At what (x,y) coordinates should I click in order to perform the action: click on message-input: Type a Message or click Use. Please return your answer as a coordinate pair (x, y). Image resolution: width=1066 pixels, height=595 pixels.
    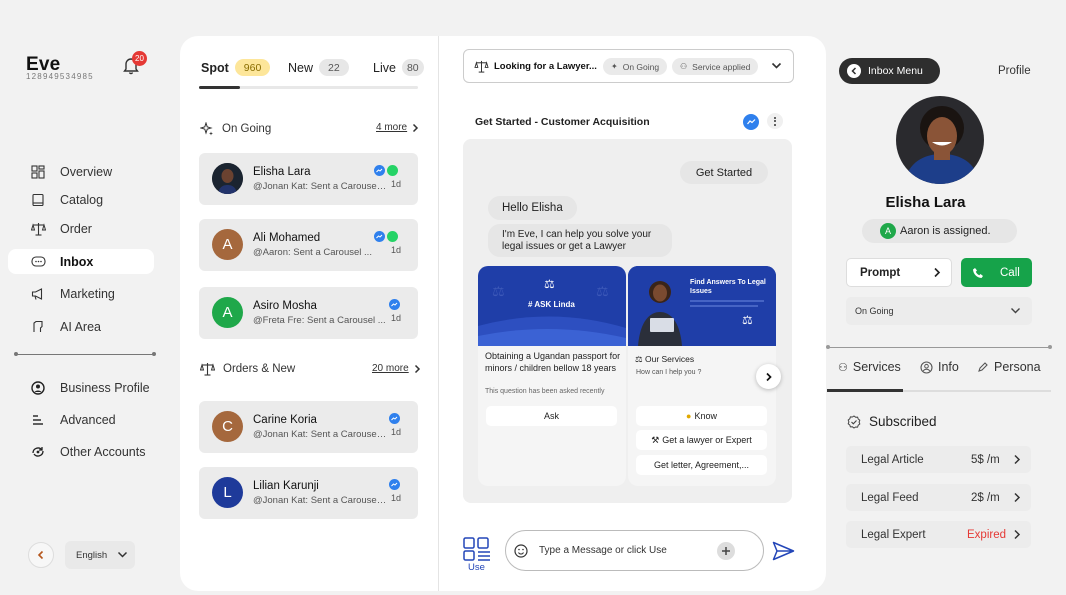
    Looking at the image, I should click on (634, 550).